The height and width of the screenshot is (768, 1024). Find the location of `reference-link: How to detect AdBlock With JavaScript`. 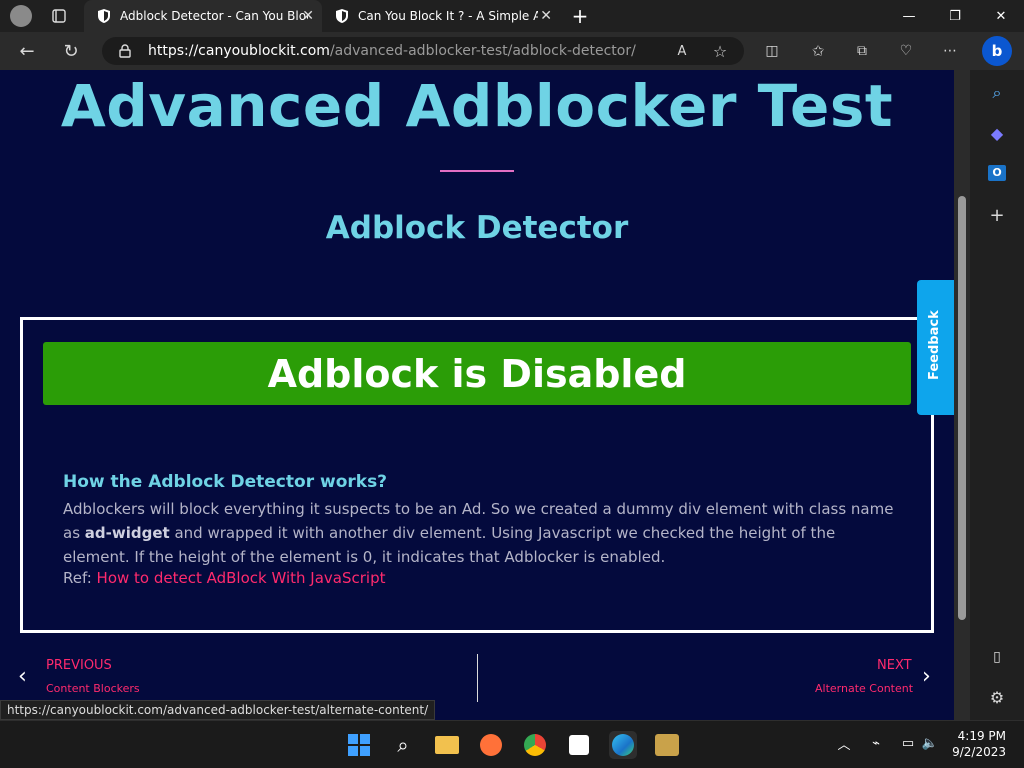

reference-link: How to detect AdBlock With JavaScript is located at coordinates (241, 578).